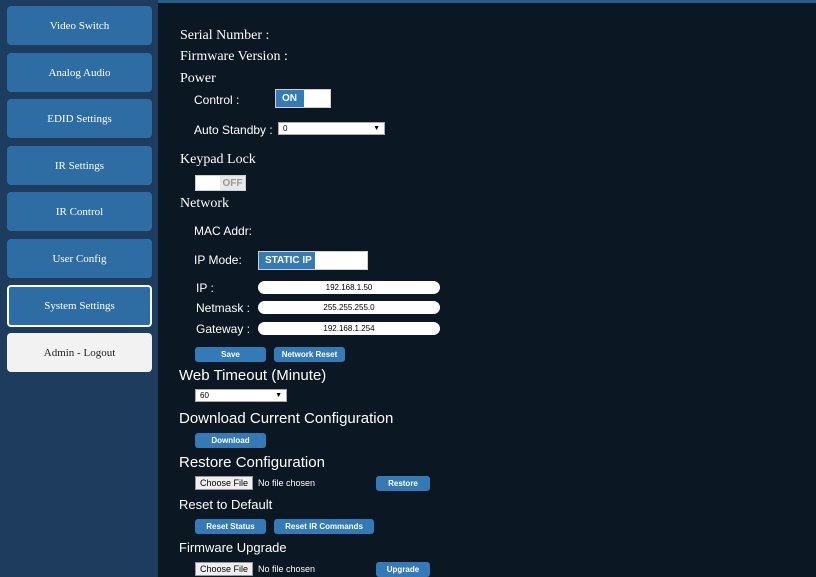 The image size is (816, 577). I want to click on web-timeout-select: 60 ▼, so click(241, 395).